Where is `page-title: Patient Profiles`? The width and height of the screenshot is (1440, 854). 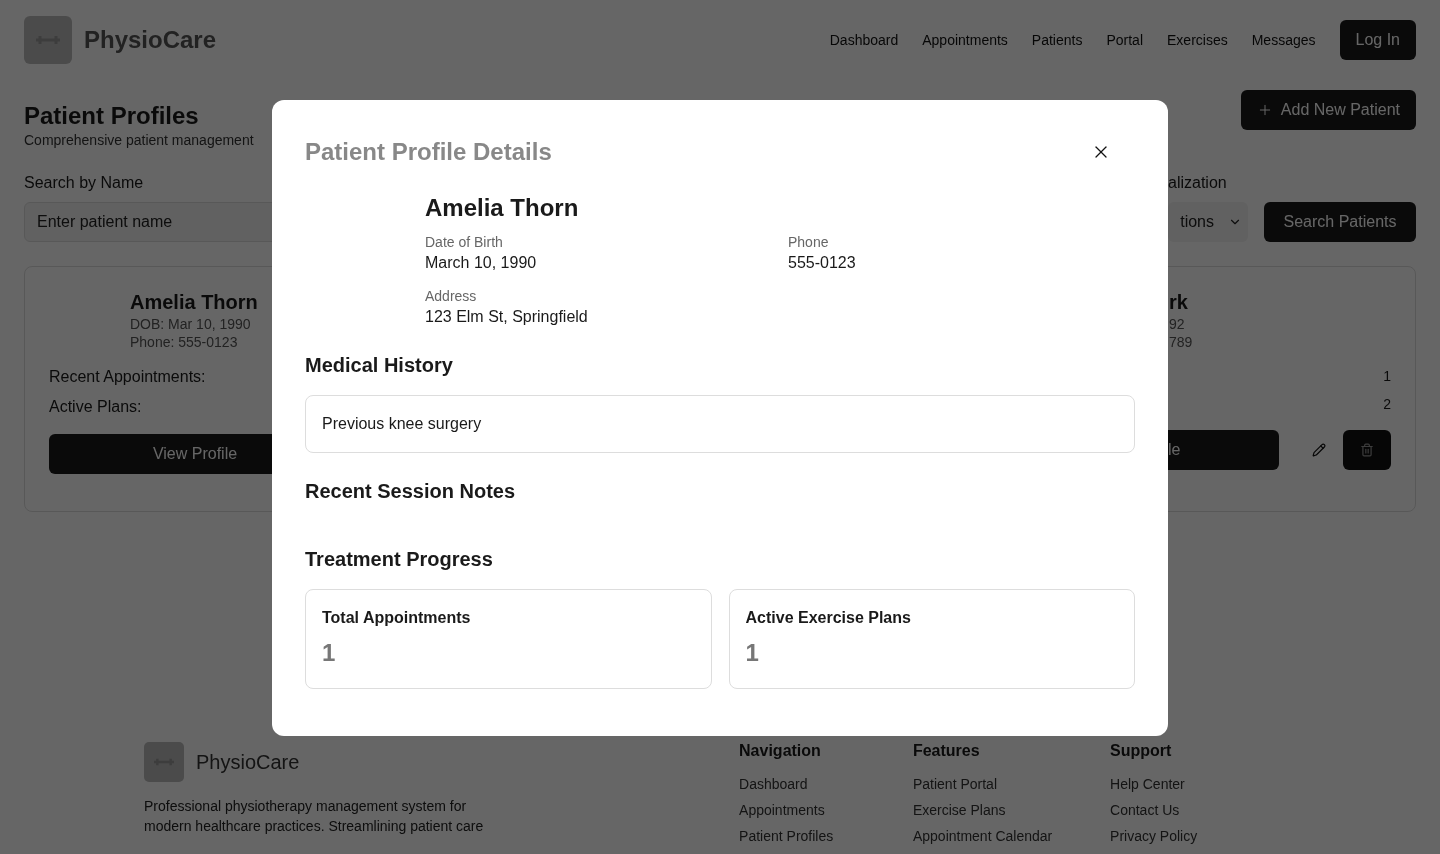 page-title: Patient Profiles is located at coordinates (112, 116).